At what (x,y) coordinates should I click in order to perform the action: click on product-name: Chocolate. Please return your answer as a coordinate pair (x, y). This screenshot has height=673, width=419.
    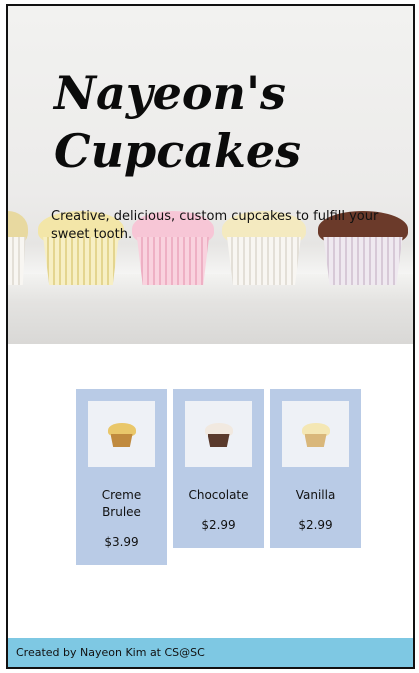
    Looking at the image, I should click on (218, 495).